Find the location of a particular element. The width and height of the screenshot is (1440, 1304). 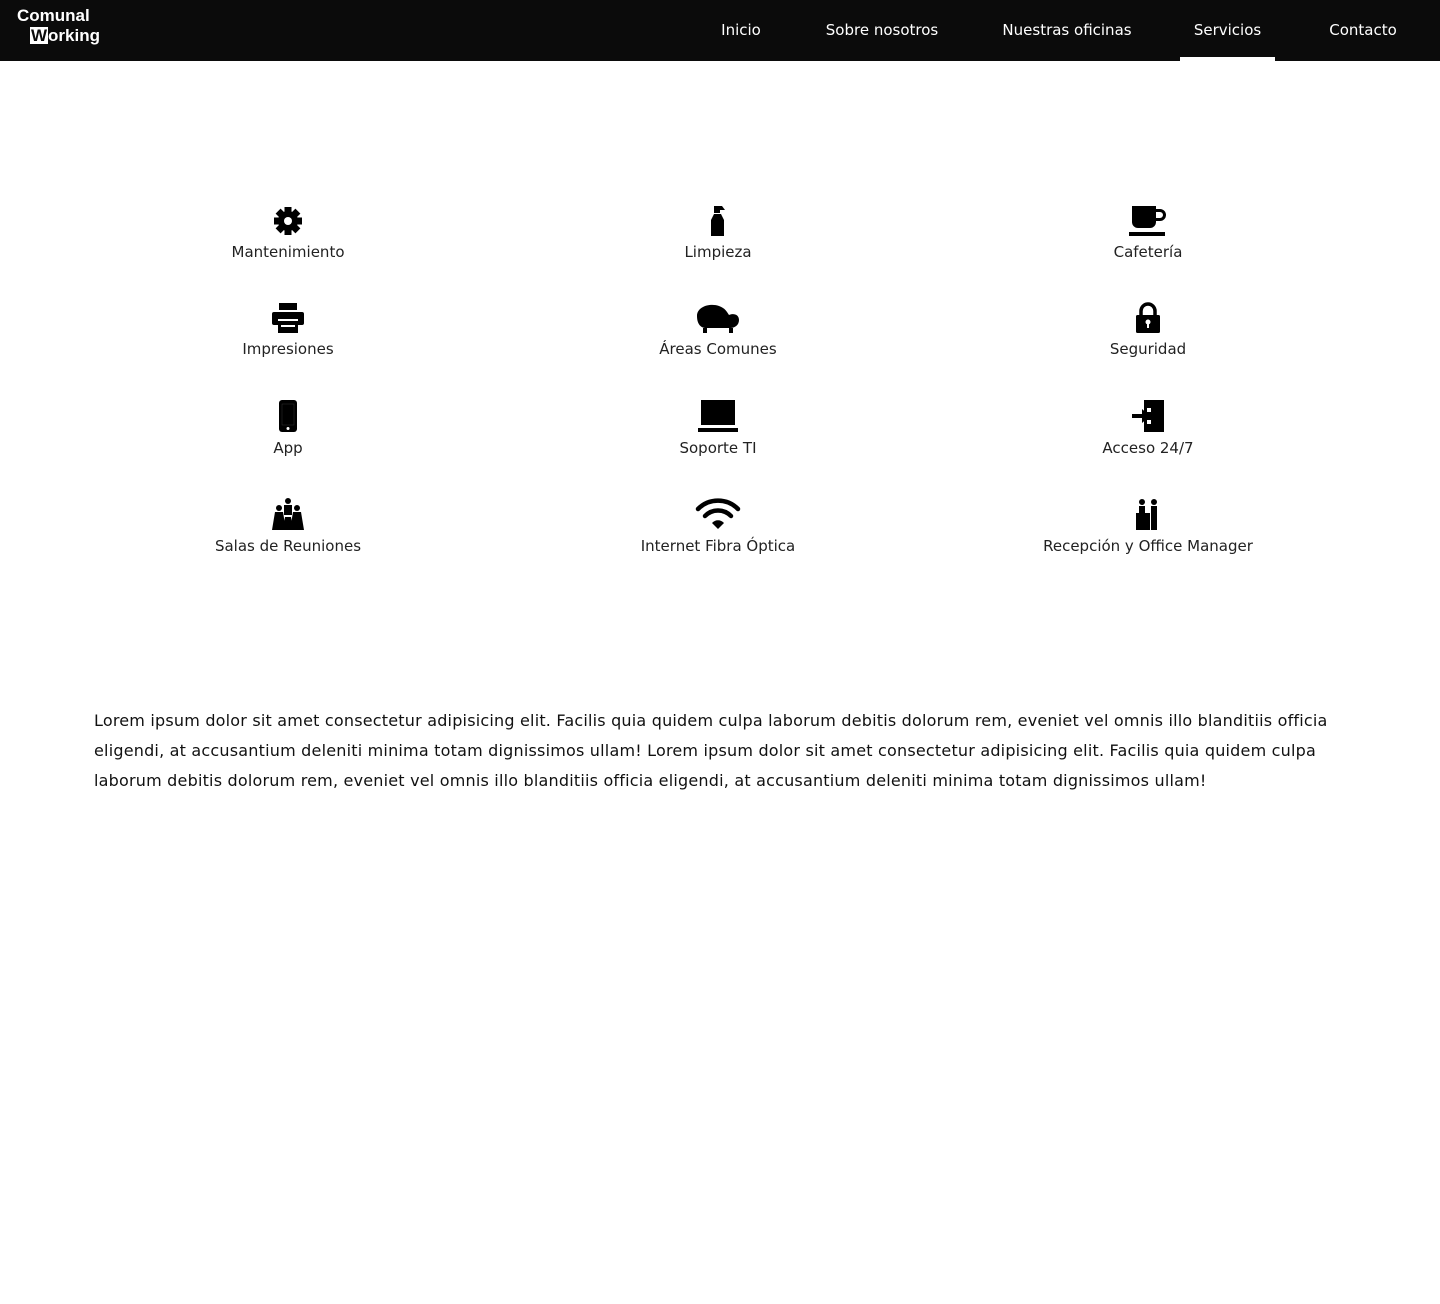

nav-servicios: Servicios is located at coordinates (1227, 30).